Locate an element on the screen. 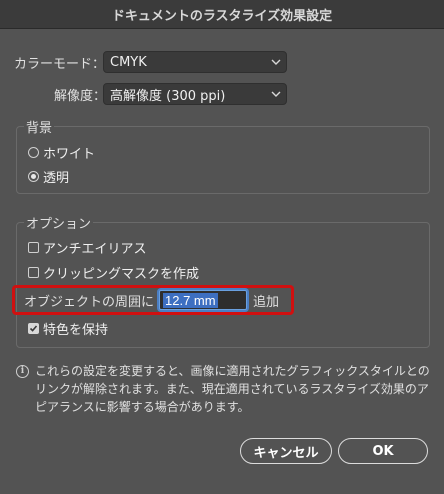 The height and width of the screenshot is (494, 444). info-icon: i is located at coordinates (22, 371).